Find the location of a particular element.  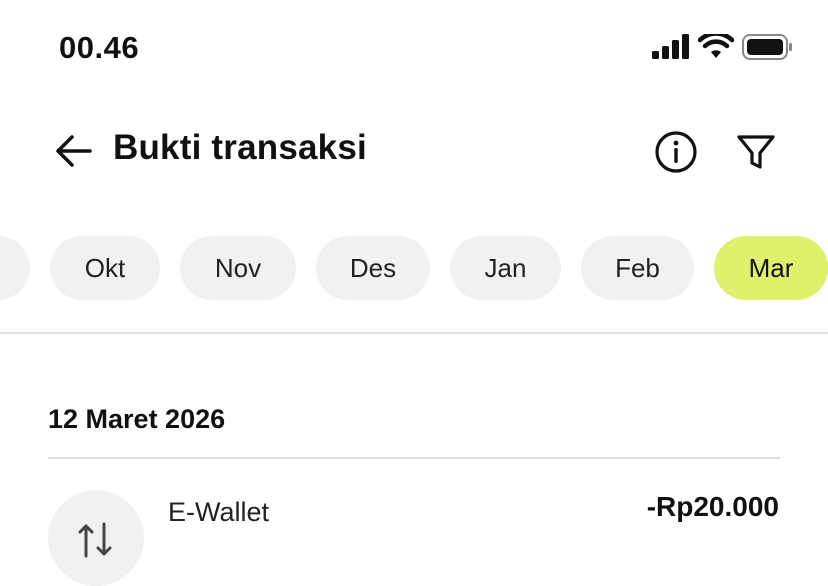

transfer-icon is located at coordinates (95, 540).